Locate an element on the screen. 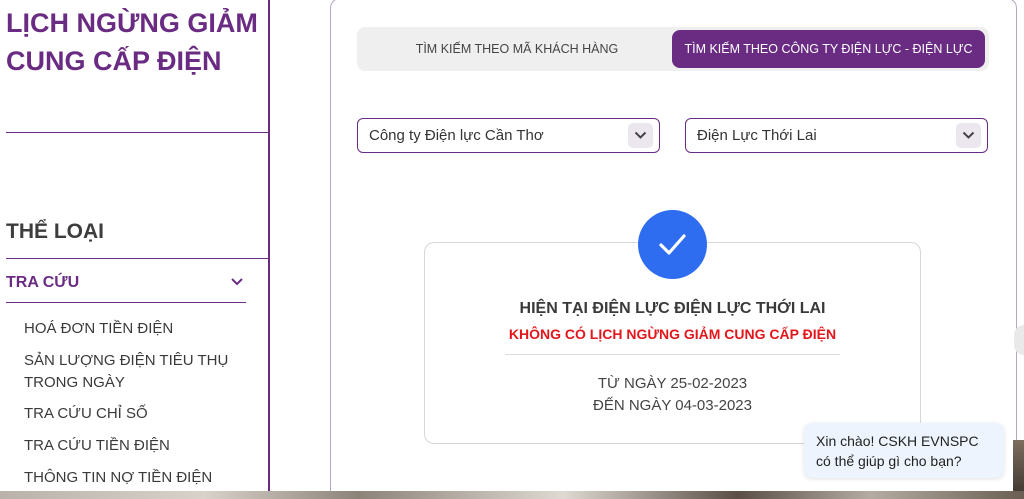  category-divider is located at coordinates (137, 258).